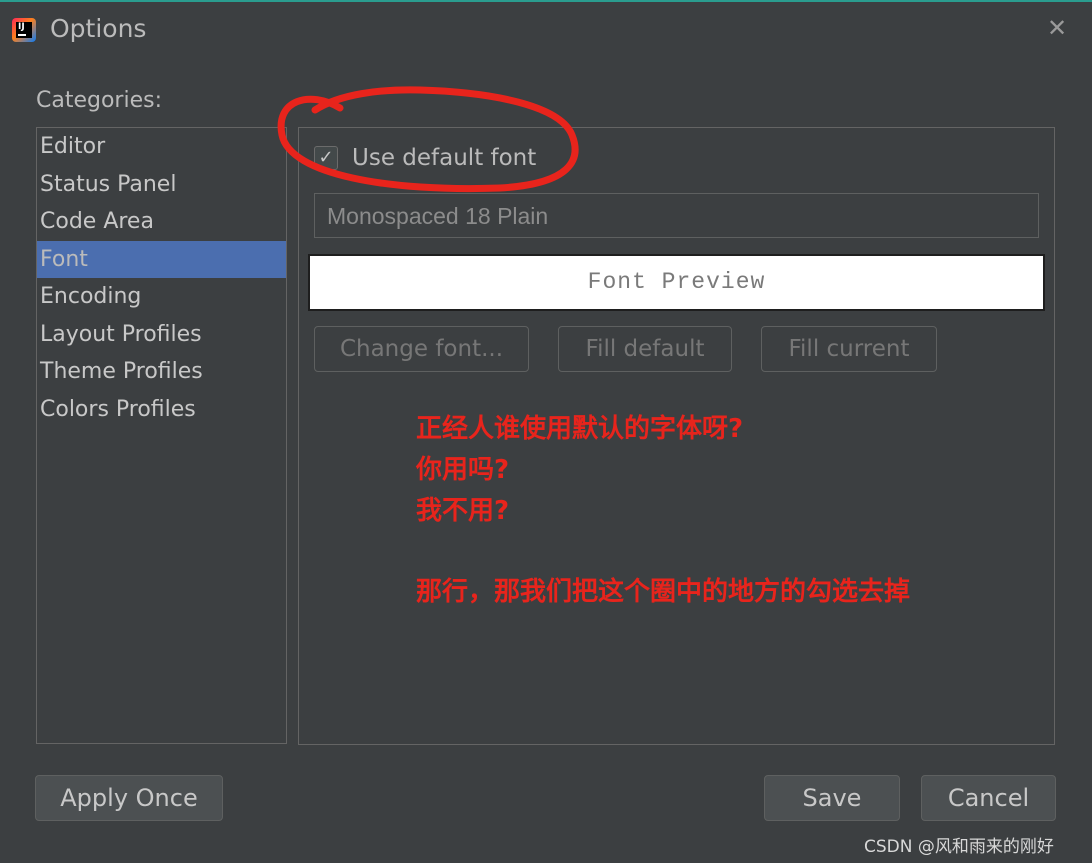 The image size is (1092, 863). What do you see at coordinates (676, 282) in the screenshot?
I see `font-preview-box: Font Preview` at bounding box center [676, 282].